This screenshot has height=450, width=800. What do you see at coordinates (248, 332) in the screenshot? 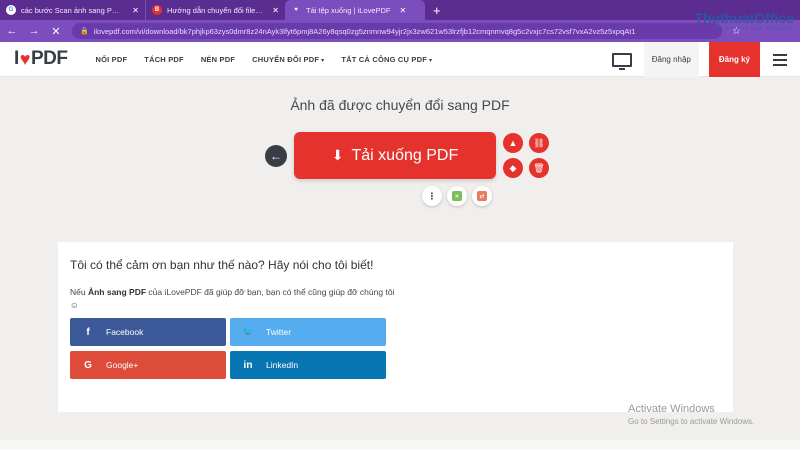
I see `twitter-icon: 🐦` at bounding box center [248, 332].